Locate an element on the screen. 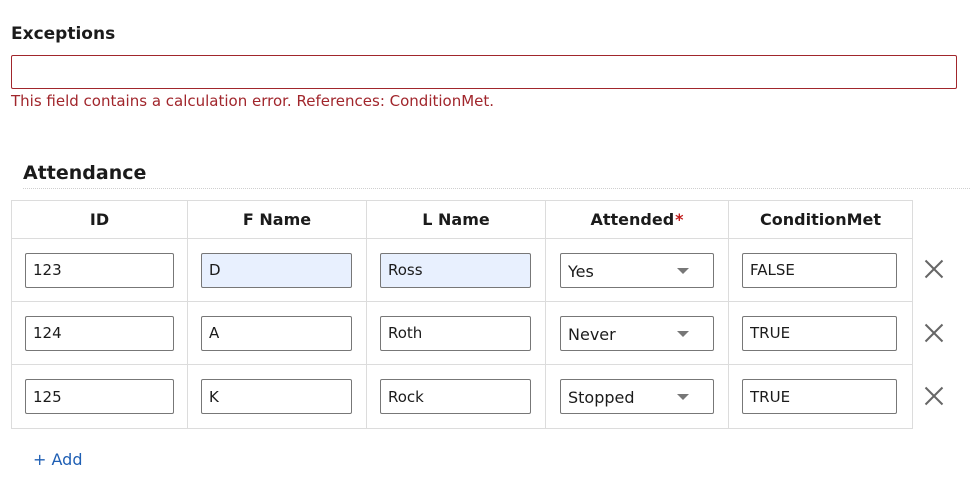 The height and width of the screenshot is (483, 970). attended-dropdown: Yes is located at coordinates (637, 270).